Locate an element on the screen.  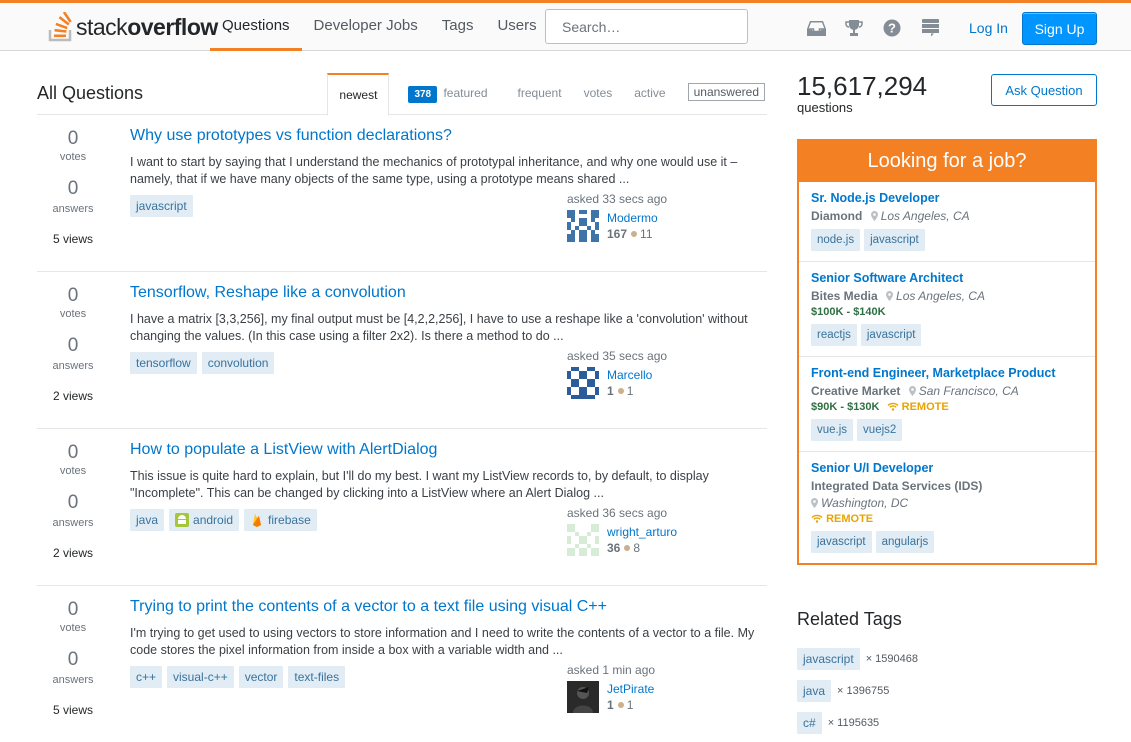
view-count: 2 views is located at coordinates (72, 553).